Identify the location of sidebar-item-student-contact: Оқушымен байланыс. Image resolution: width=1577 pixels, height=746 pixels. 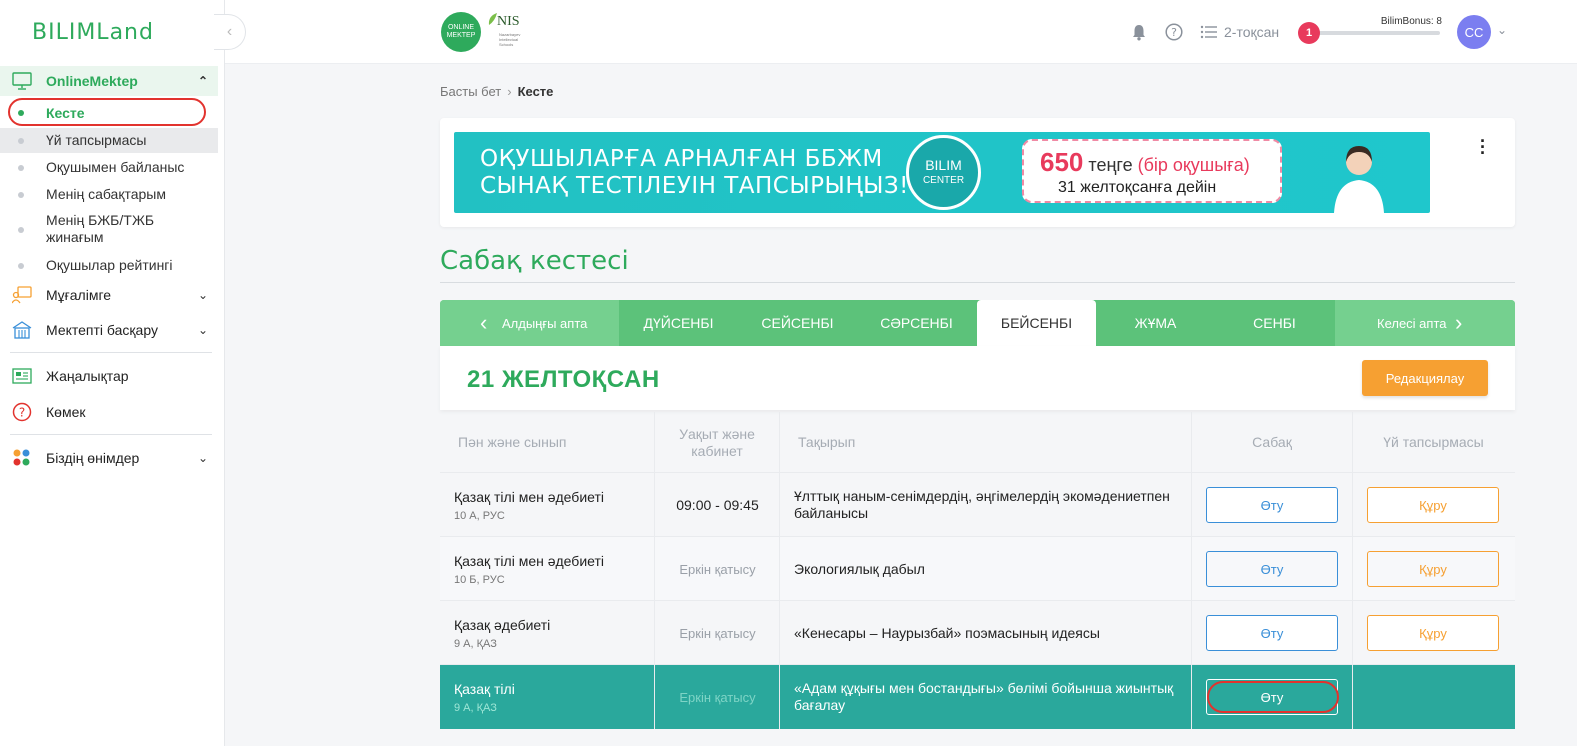
(109, 167).